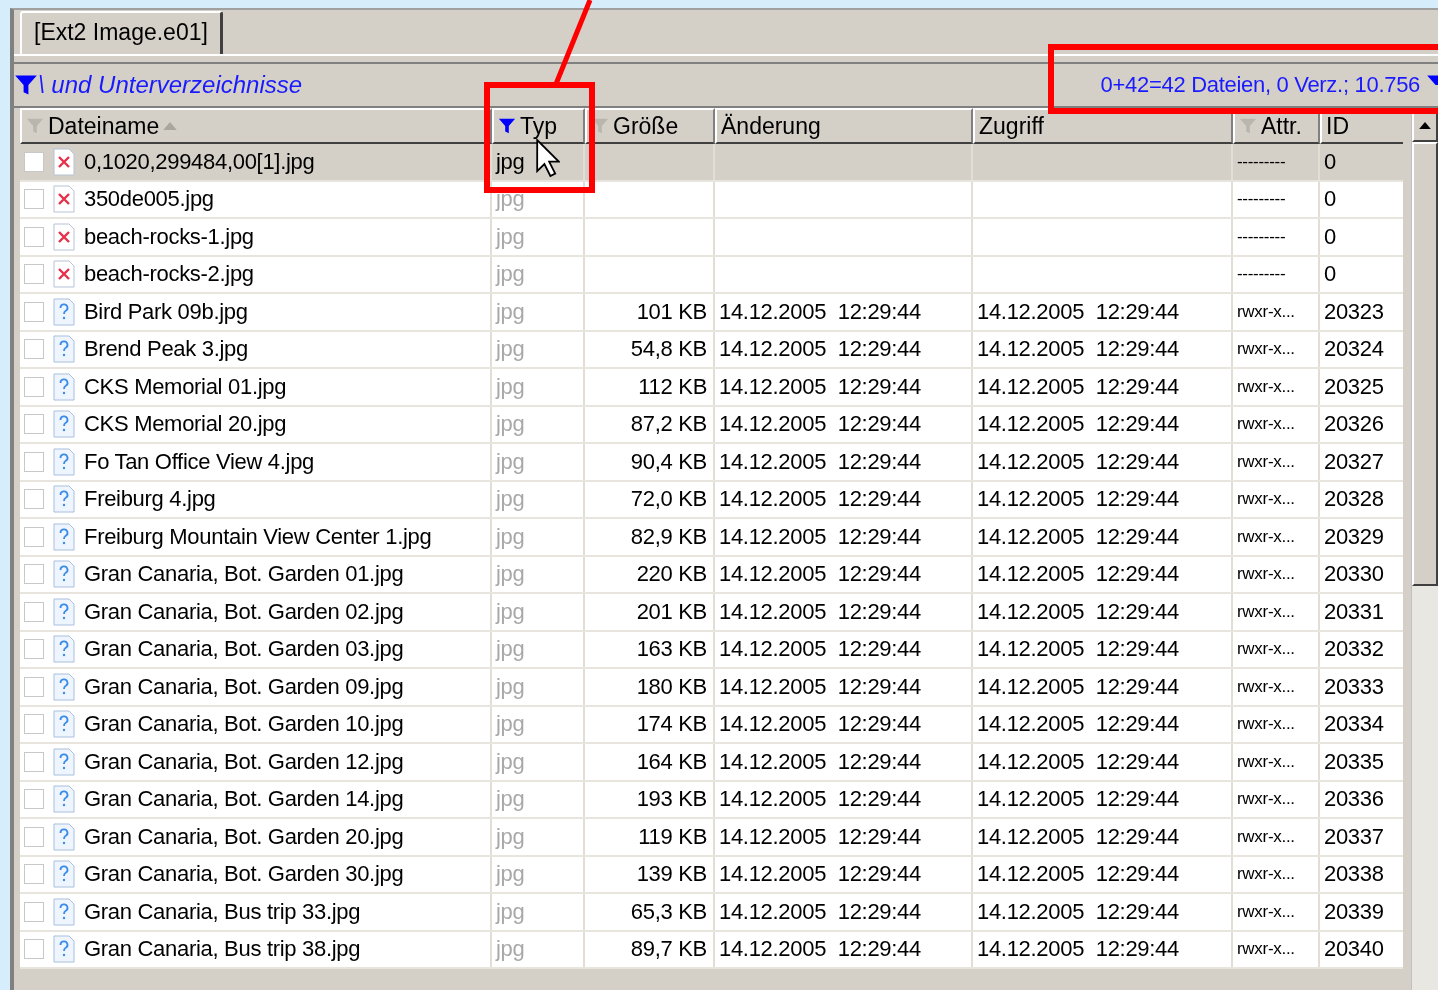  I want to click on id-cell: 20327, so click(1354, 461).